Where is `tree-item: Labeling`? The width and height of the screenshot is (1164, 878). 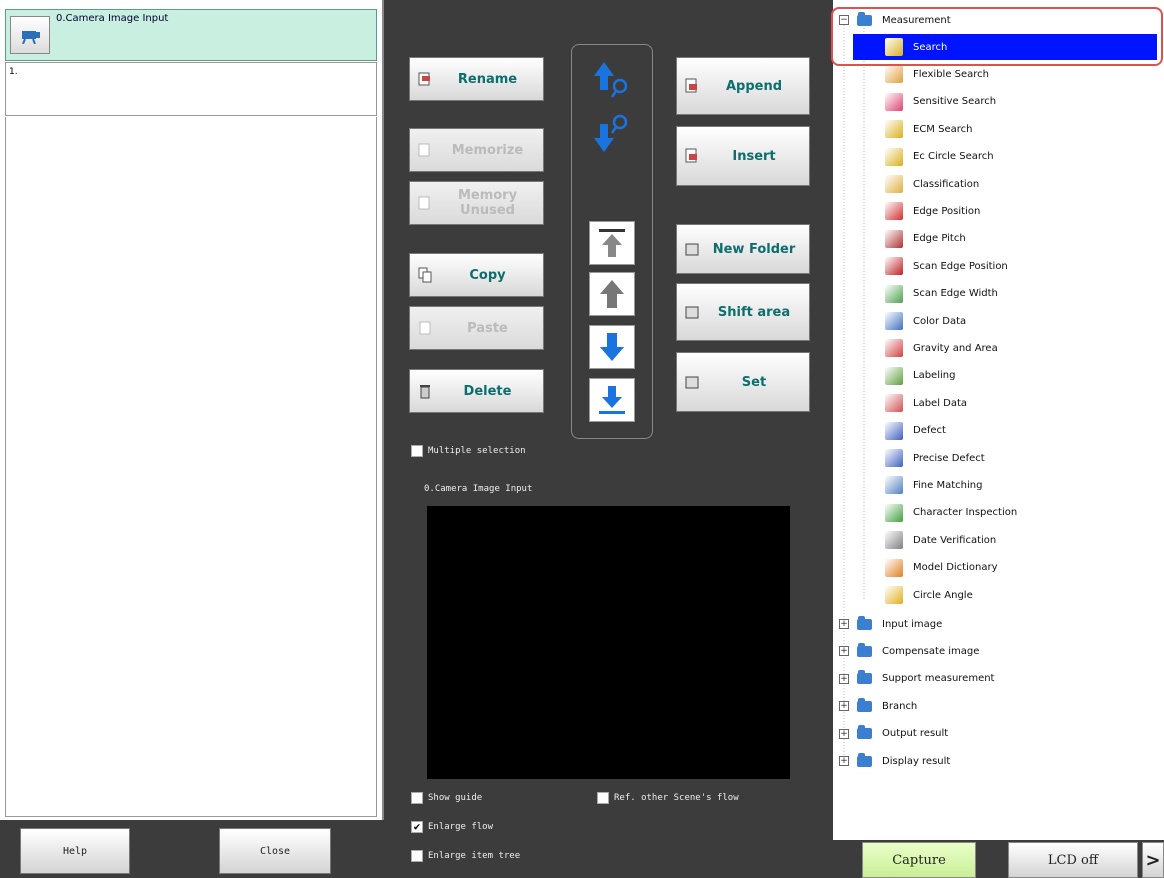
tree-item: Labeling is located at coordinates (920, 376).